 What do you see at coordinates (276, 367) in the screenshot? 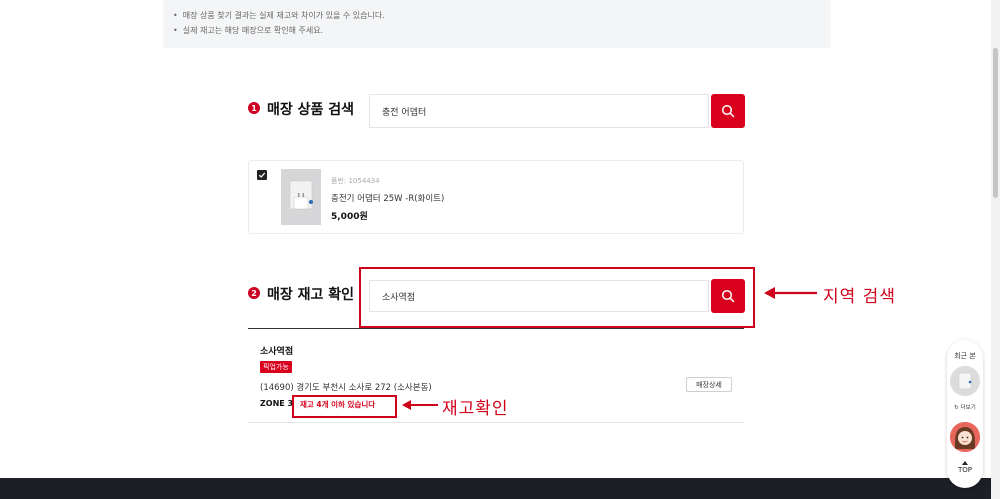
I see `pickup-badge: 픽업가능` at bounding box center [276, 367].